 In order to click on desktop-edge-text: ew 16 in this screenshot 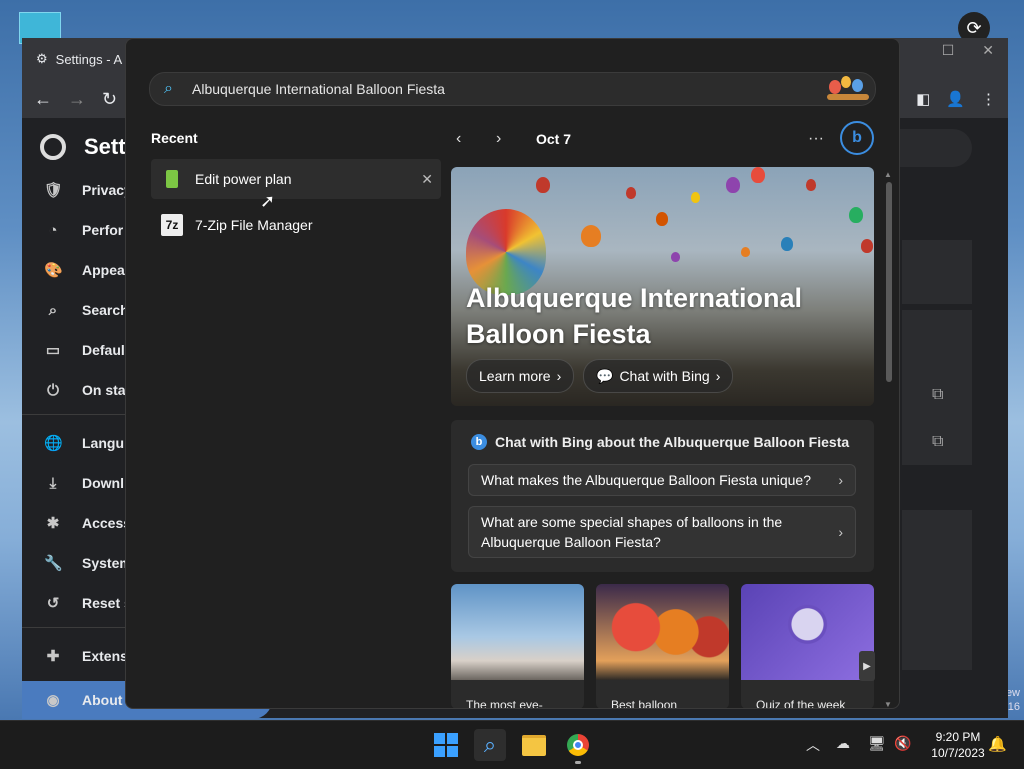, I will do `click(1013, 700)`.